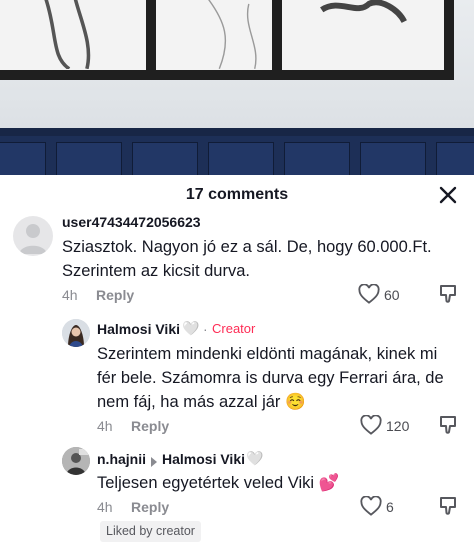  What do you see at coordinates (121, 459) in the screenshot?
I see `comment-username: n.hajnii` at bounding box center [121, 459].